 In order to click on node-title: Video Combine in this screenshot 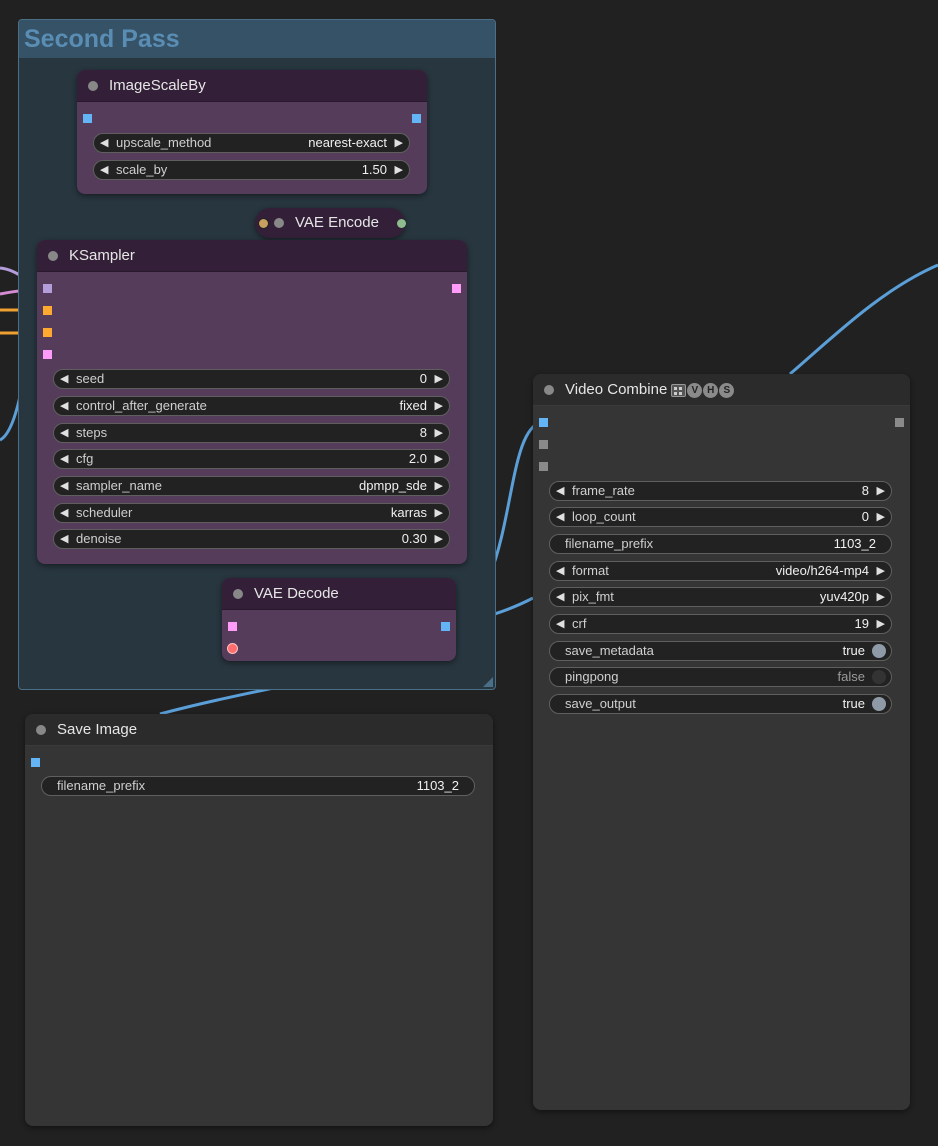, I will do `click(616, 389)`.